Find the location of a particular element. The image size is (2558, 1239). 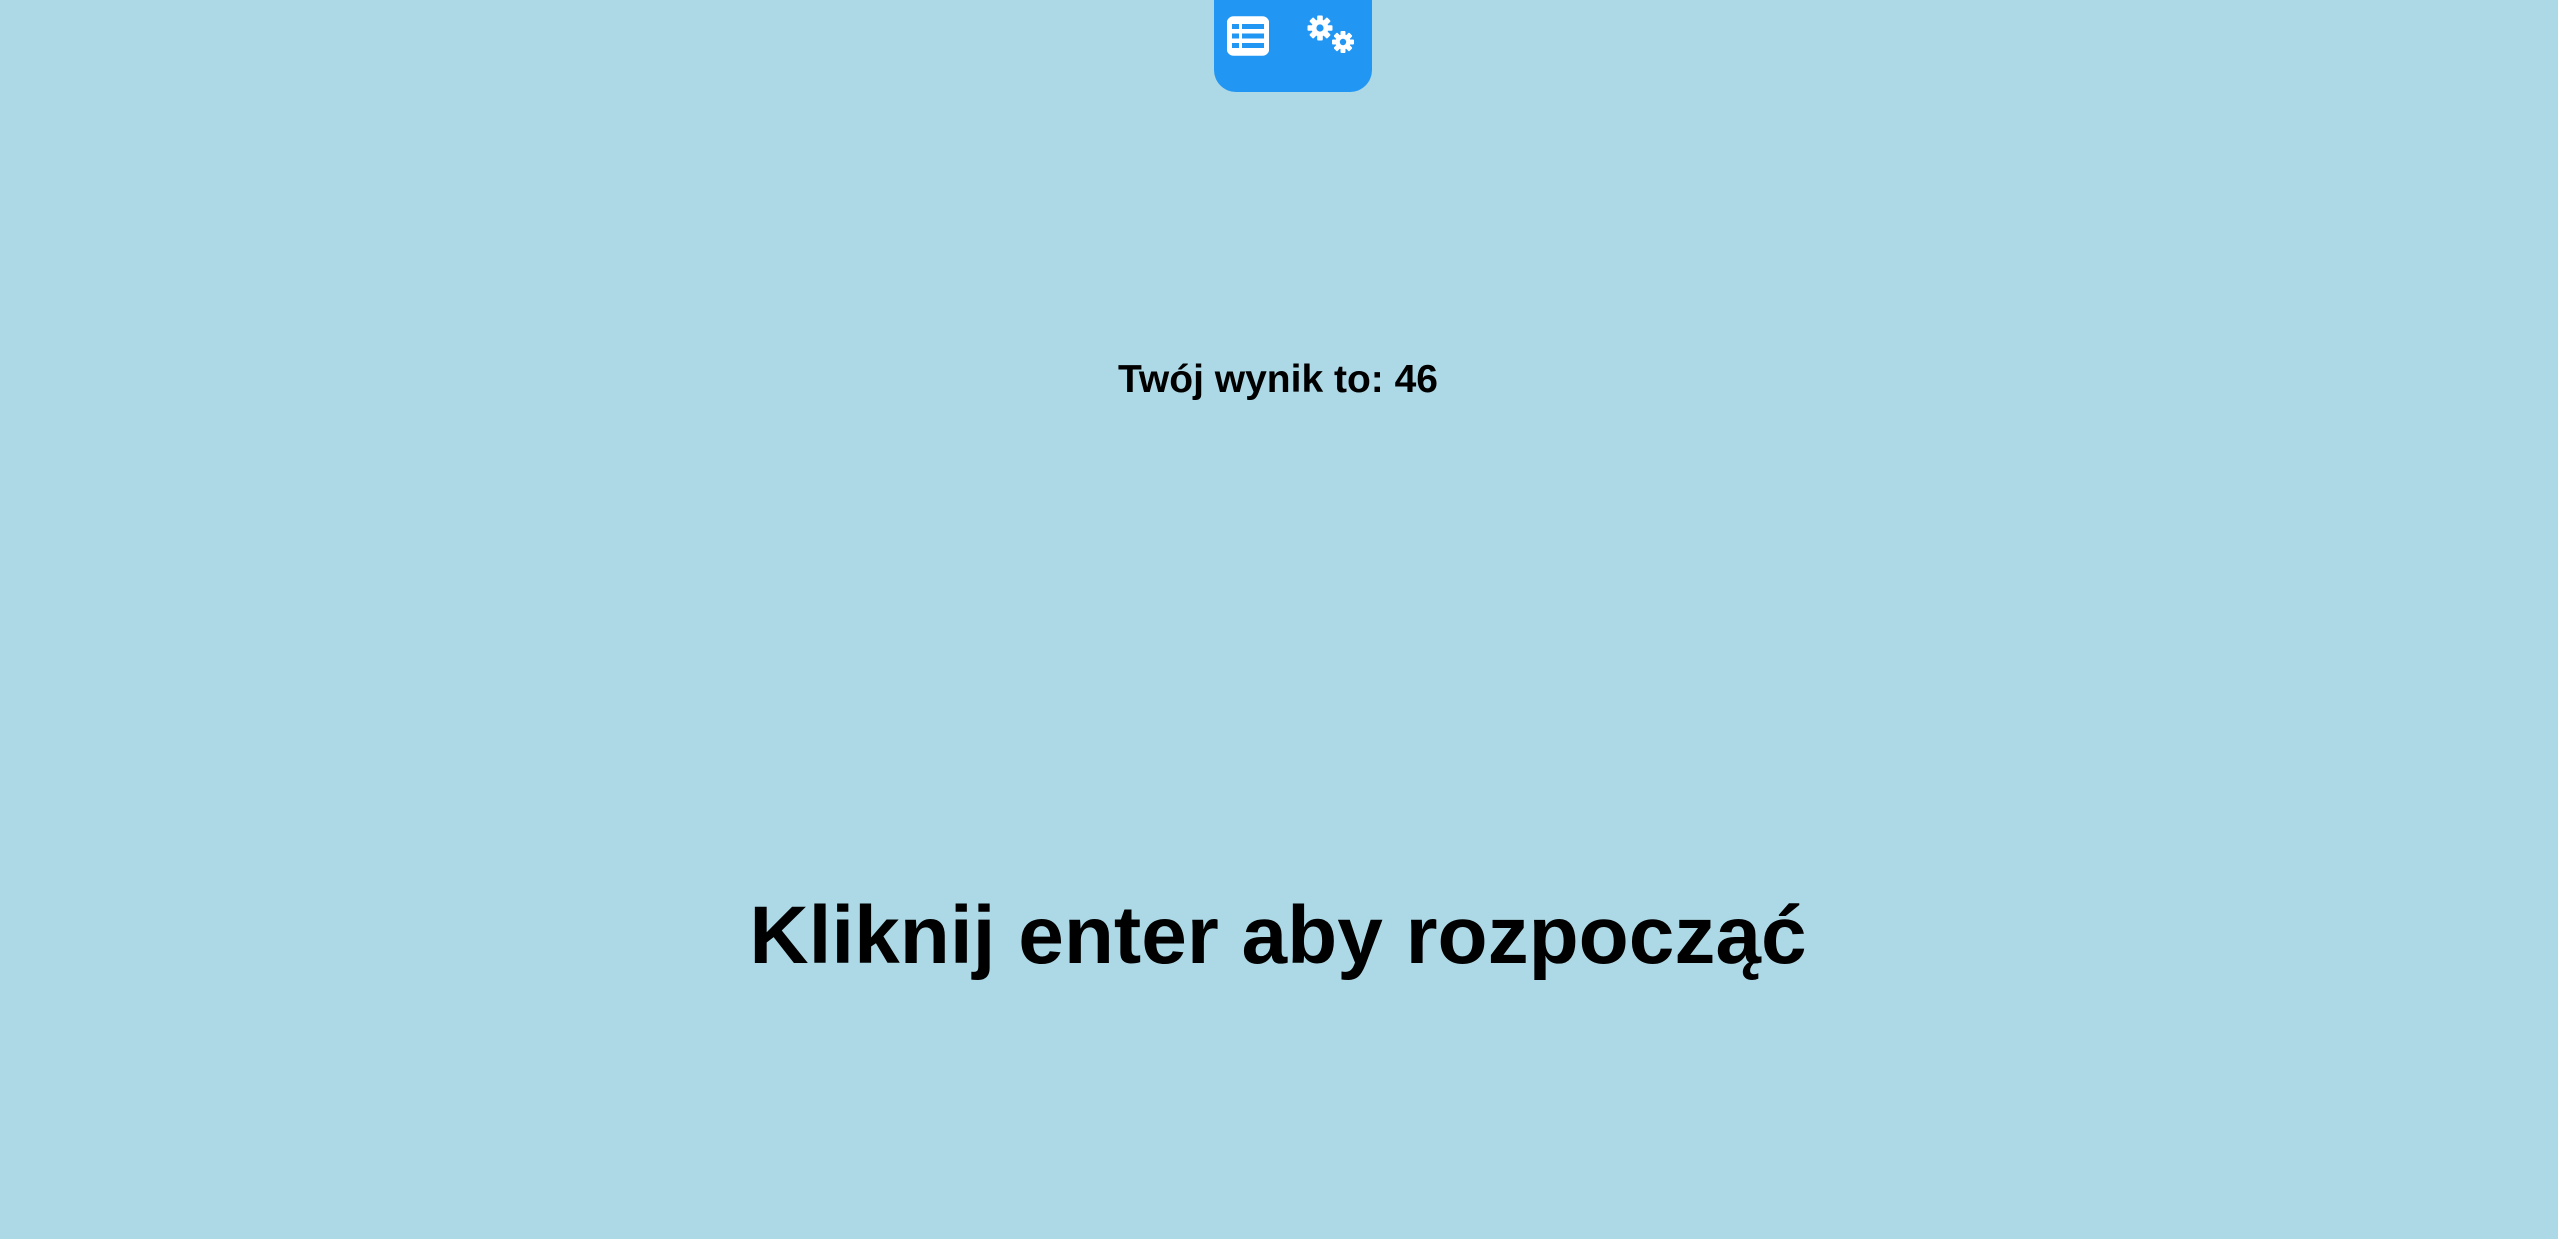

list-icon is located at coordinates (1248, 36).